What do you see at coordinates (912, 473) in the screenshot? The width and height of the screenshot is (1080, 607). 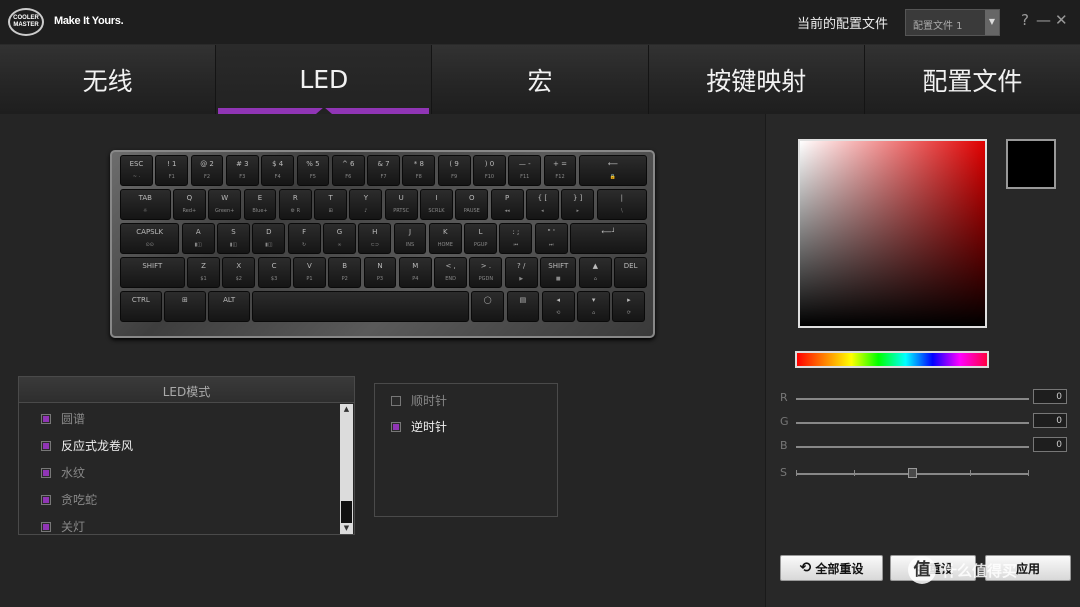 I see `speed-thumb` at bounding box center [912, 473].